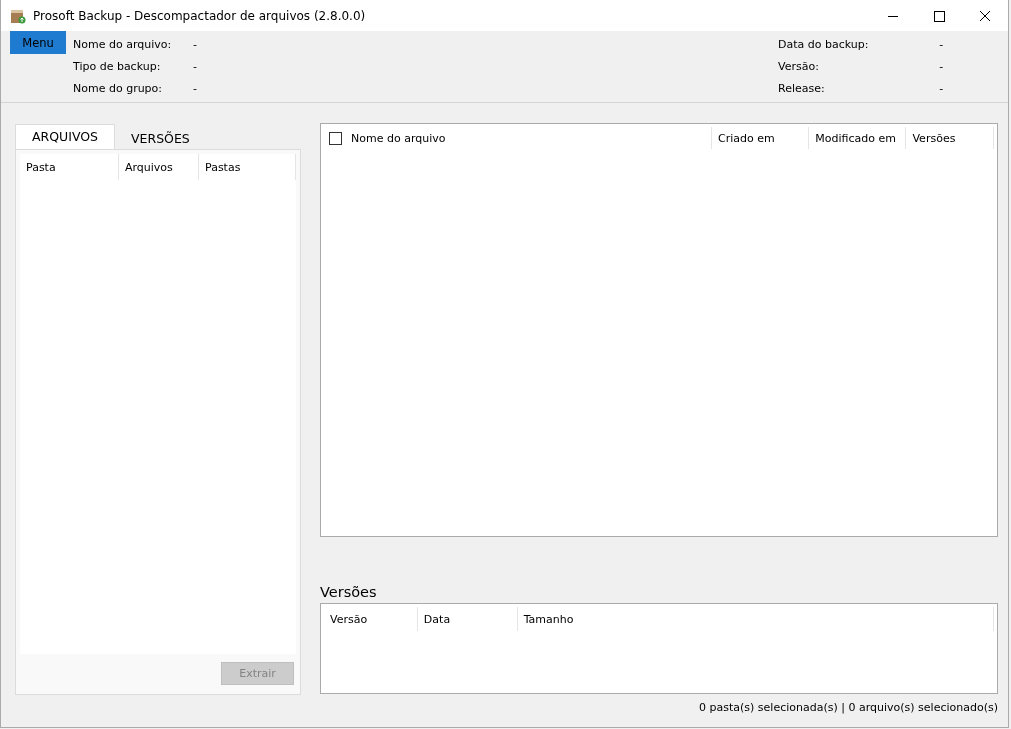 Image resolution: width=1011 pixels, height=729 pixels. What do you see at coordinates (950, 138) in the screenshot?
I see `column-header: Versões` at bounding box center [950, 138].